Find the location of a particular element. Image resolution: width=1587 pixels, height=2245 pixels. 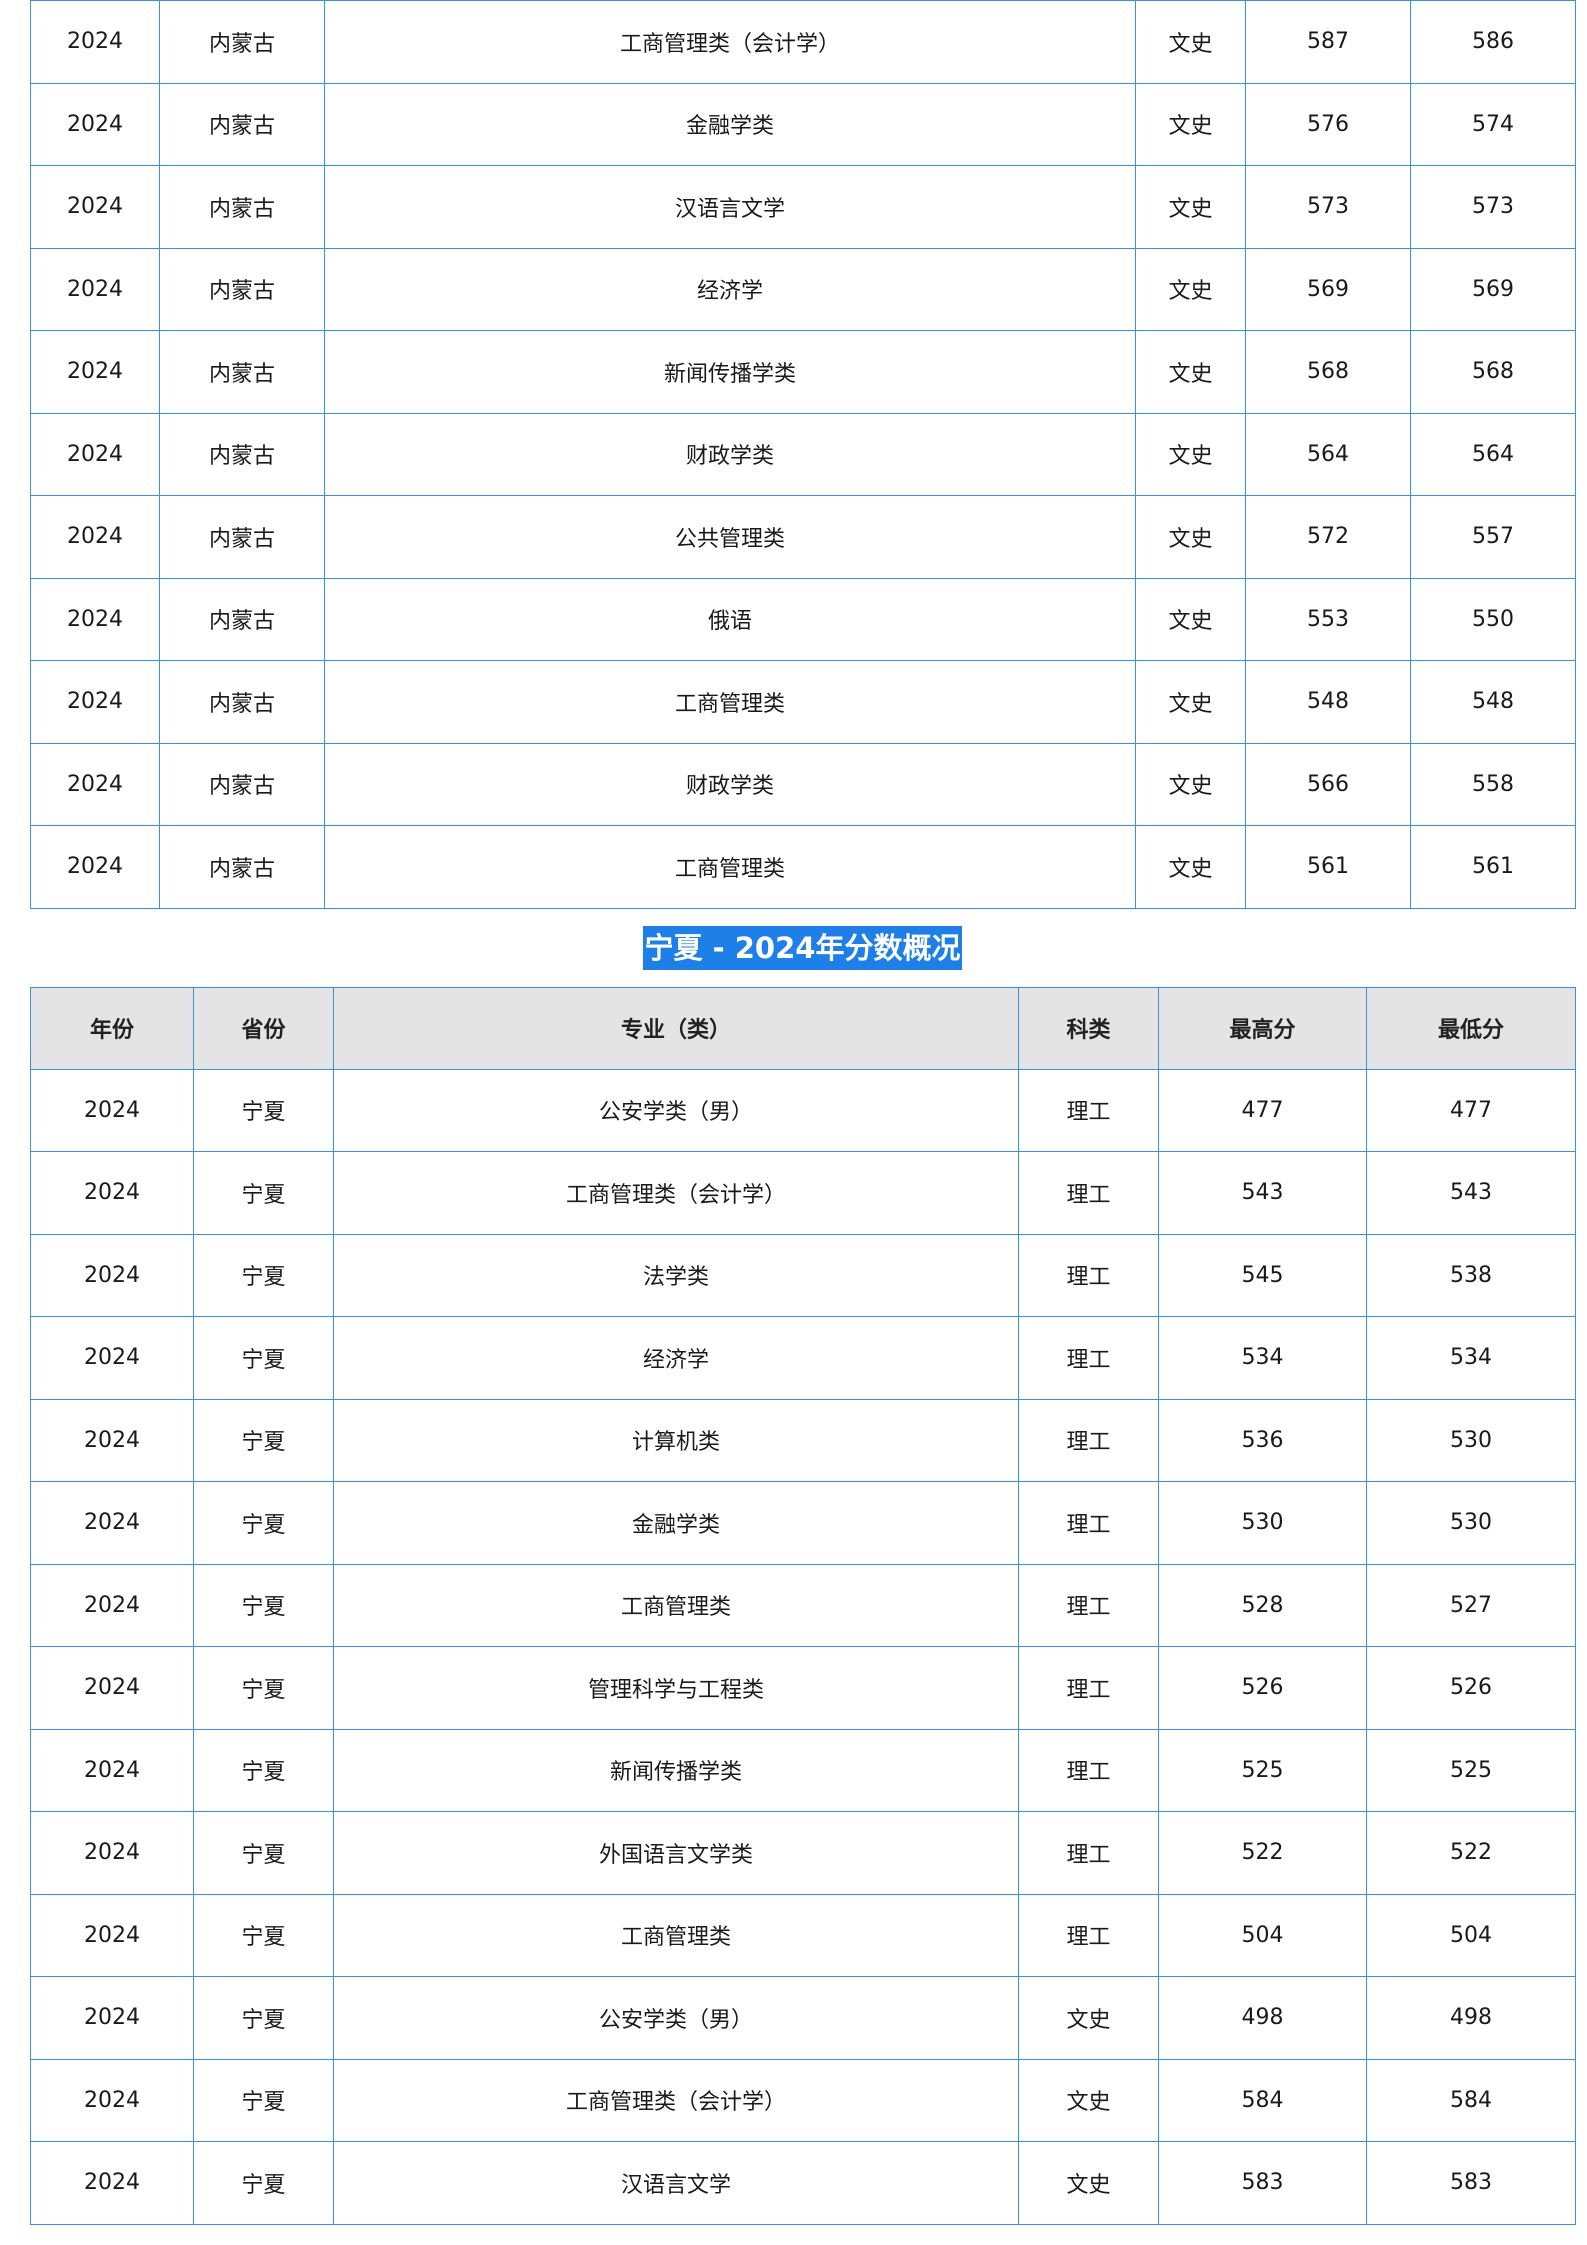

cell-min-score: 548 is located at coordinates (1493, 702).